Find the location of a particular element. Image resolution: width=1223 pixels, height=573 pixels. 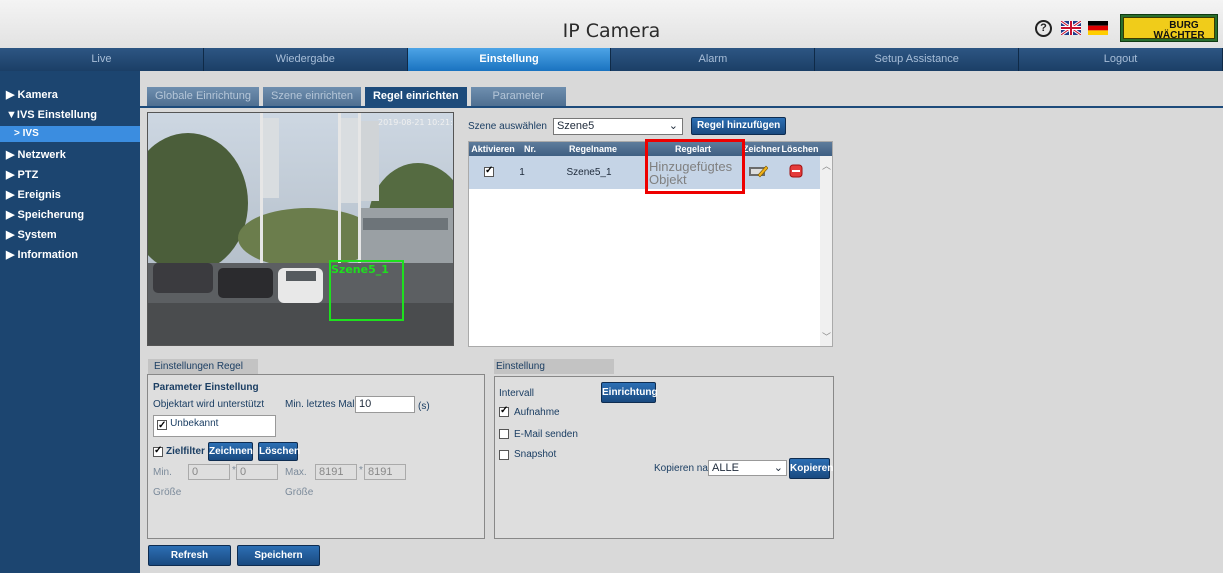

min-height-input: 0 is located at coordinates (257, 472).